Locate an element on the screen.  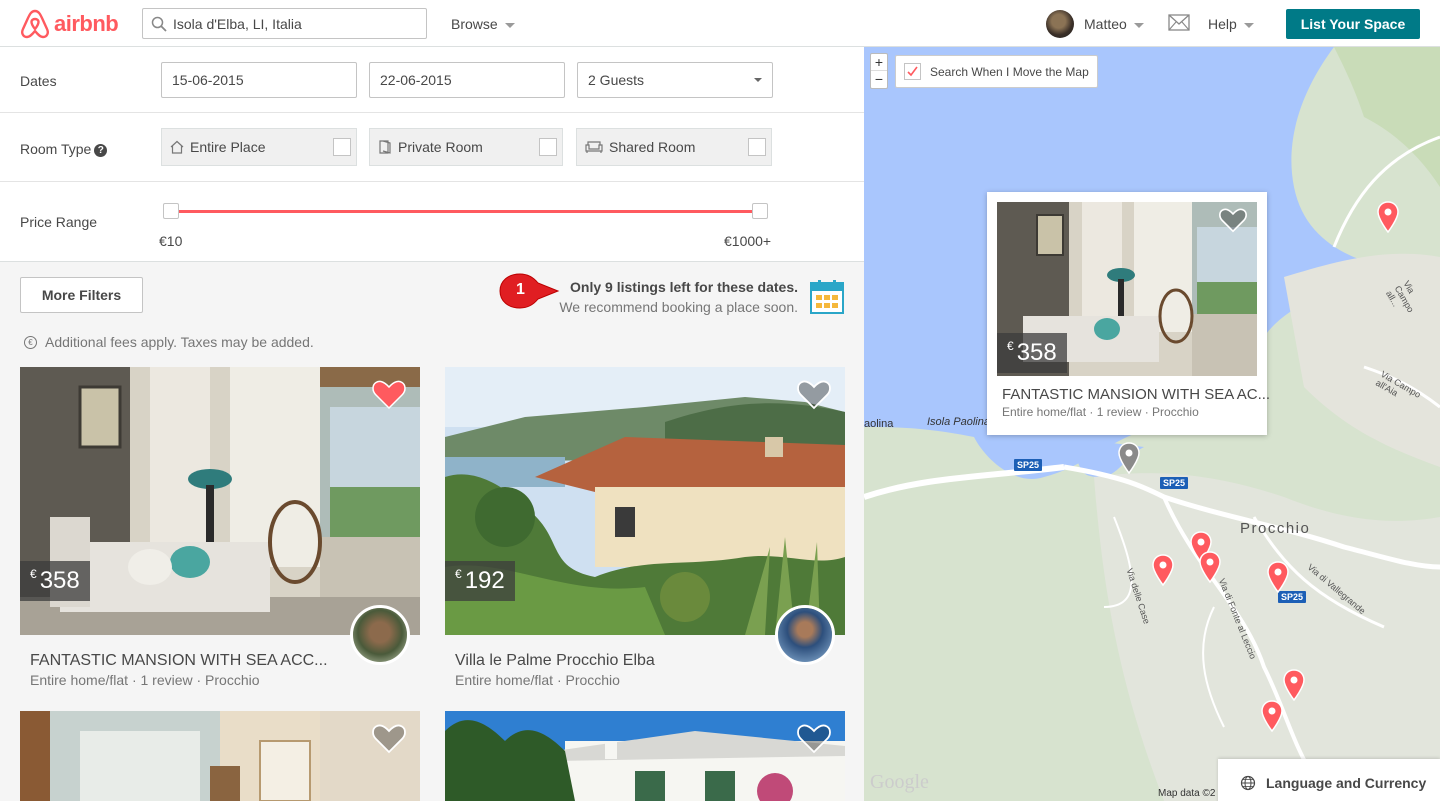
envelope-icon is located at coordinates (1179, 22).